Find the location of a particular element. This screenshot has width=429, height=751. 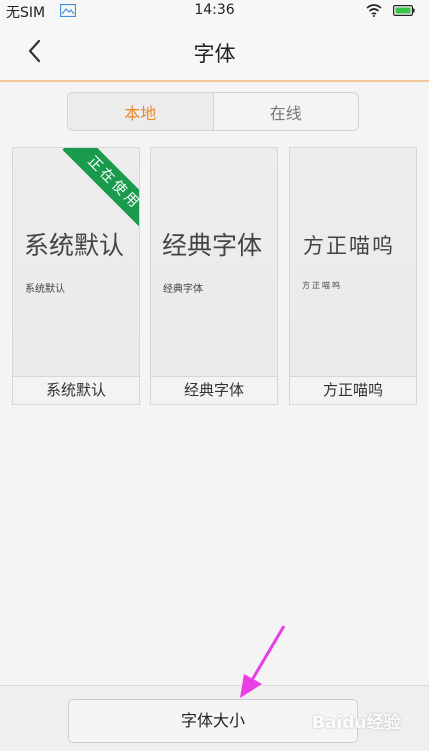

source-tabs: 本地 在线 is located at coordinates (213, 111).